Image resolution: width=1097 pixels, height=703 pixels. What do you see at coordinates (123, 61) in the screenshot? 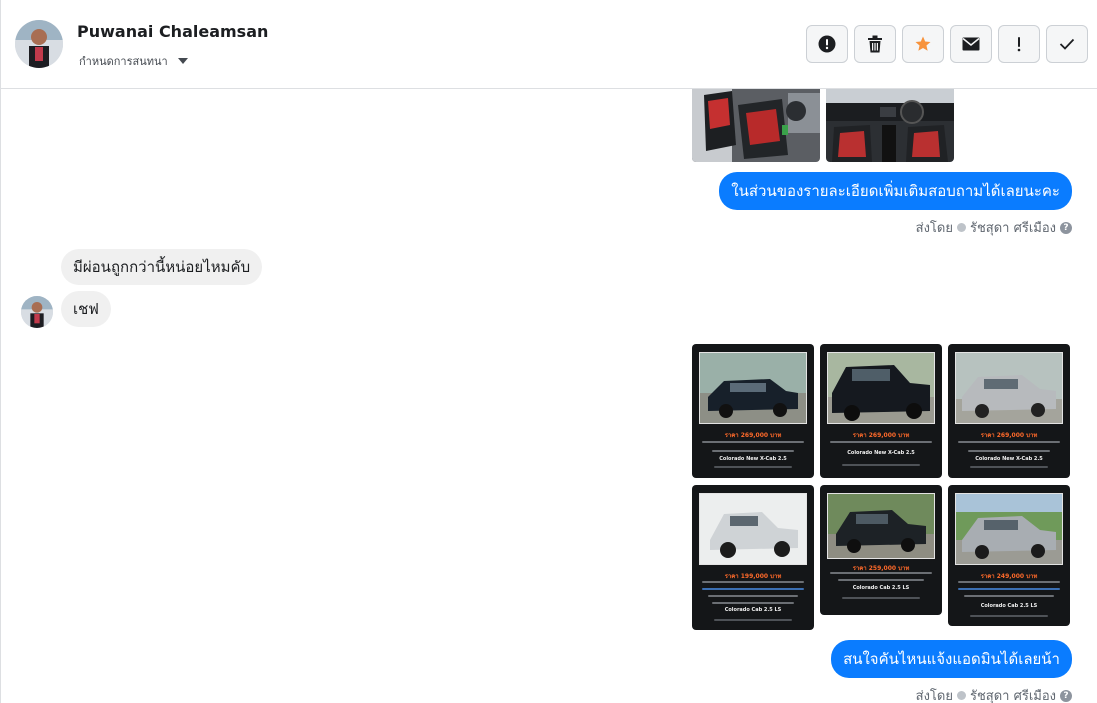
I see `conversation-settings-label: กำหนดการสนทนา` at bounding box center [123, 61].